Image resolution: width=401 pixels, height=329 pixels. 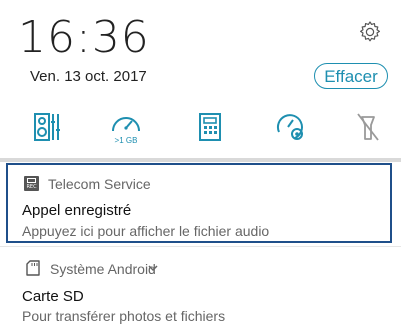 What do you see at coordinates (351, 76) in the screenshot?
I see `clear-all-button: Effacer` at bounding box center [351, 76].